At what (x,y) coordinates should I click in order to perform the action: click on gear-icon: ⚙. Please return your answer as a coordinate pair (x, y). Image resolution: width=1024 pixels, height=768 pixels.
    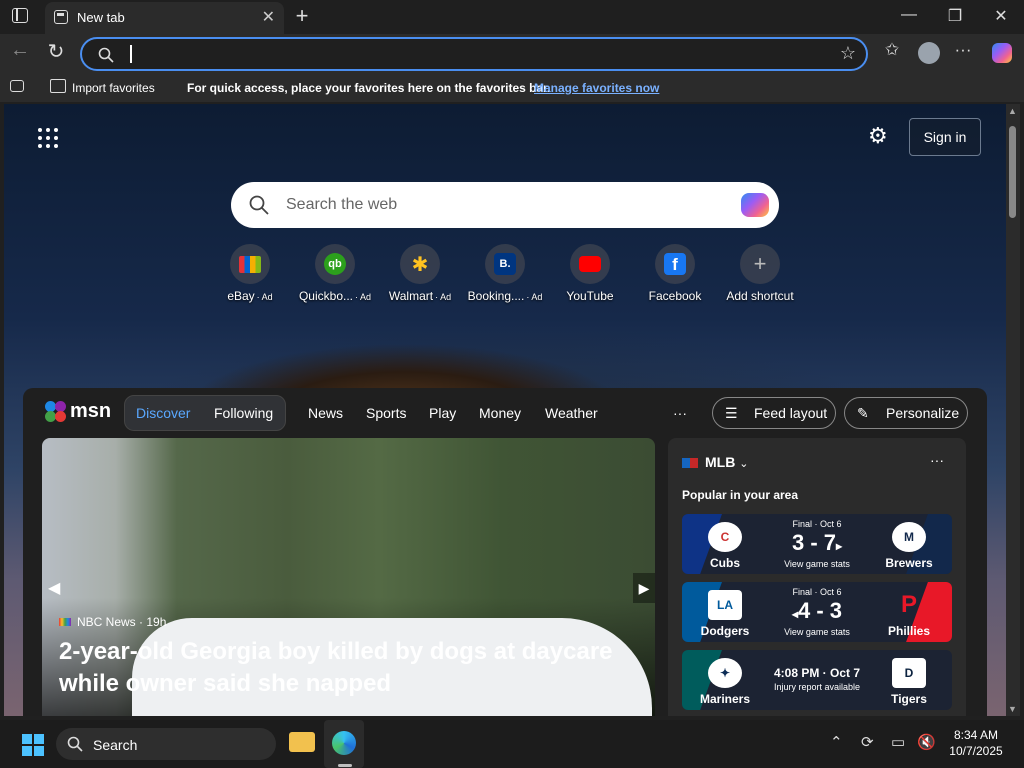
    Looking at the image, I should click on (878, 136).